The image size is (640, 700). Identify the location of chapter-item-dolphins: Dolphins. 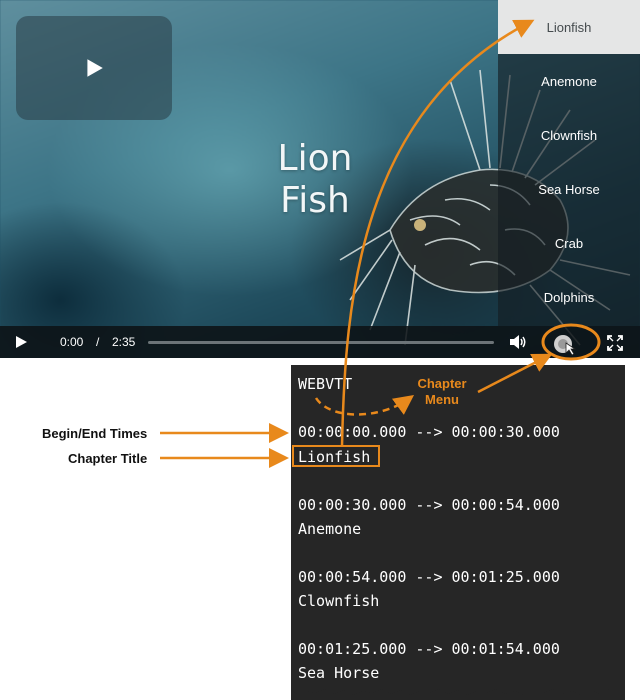
(569, 297).